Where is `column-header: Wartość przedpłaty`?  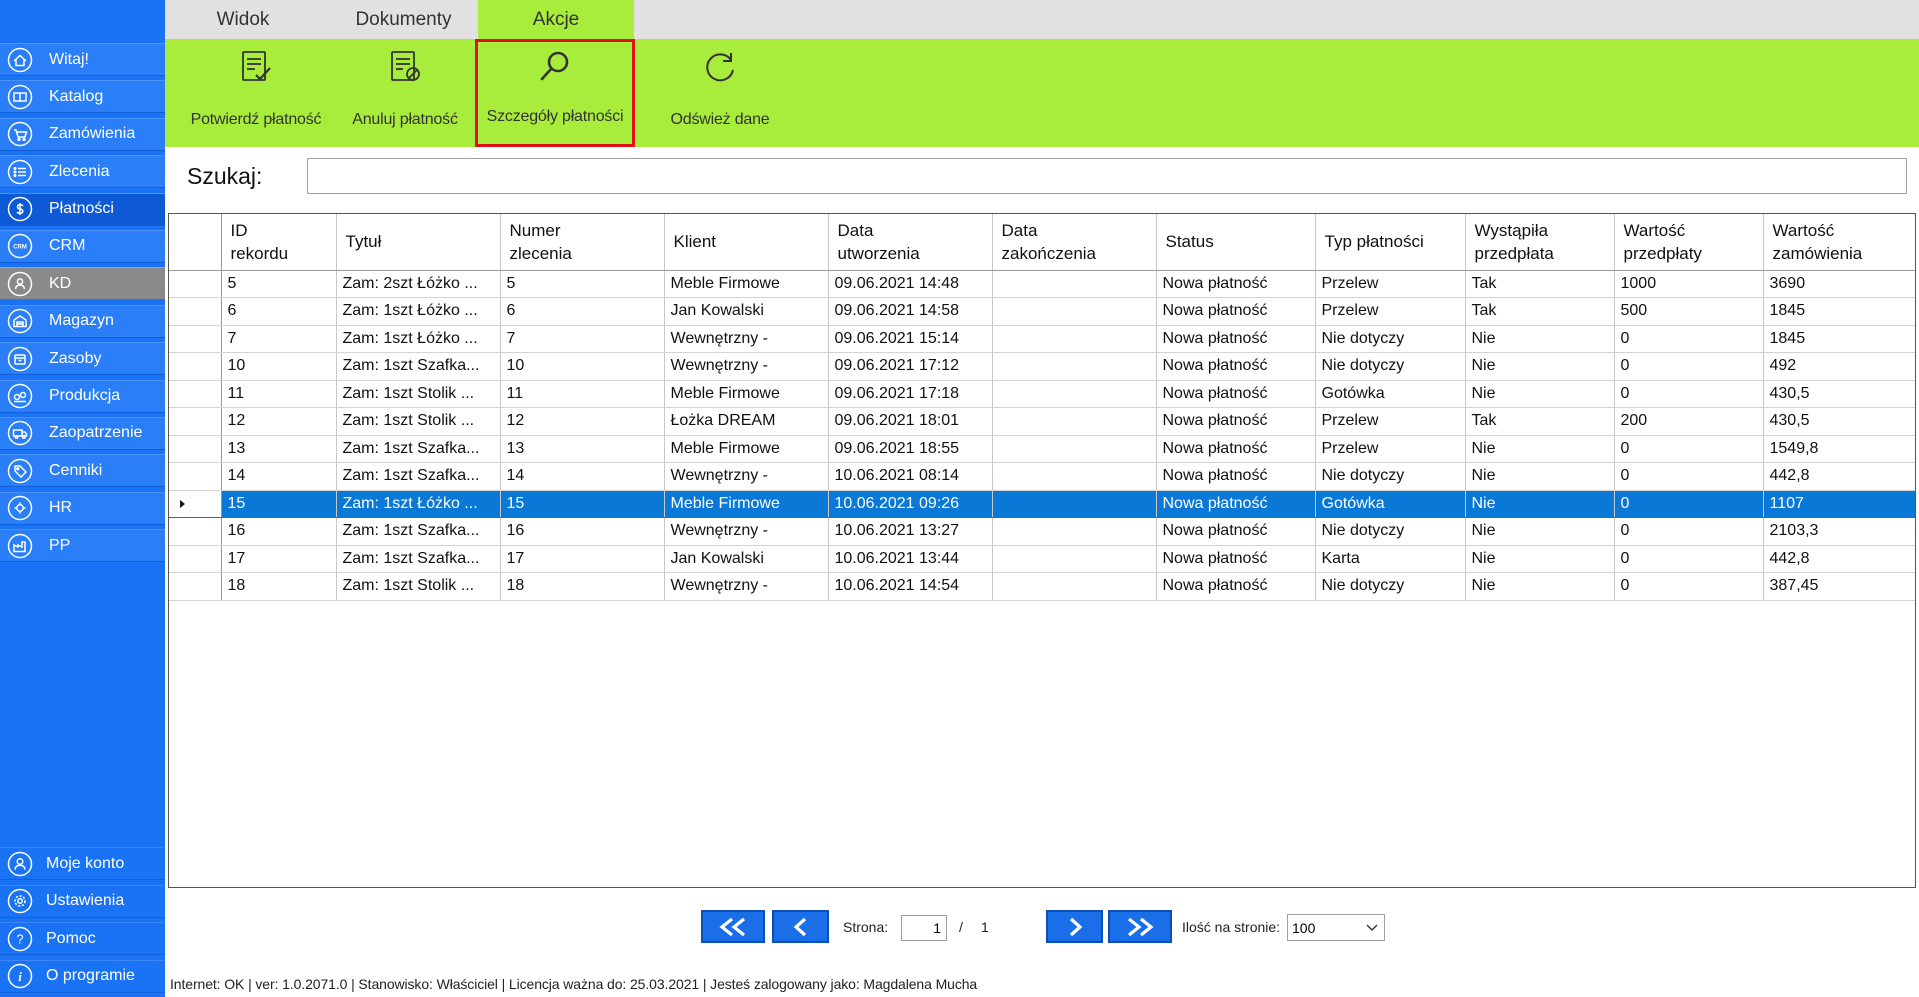
column-header: Wartość przedpłaty is located at coordinates (1689, 242).